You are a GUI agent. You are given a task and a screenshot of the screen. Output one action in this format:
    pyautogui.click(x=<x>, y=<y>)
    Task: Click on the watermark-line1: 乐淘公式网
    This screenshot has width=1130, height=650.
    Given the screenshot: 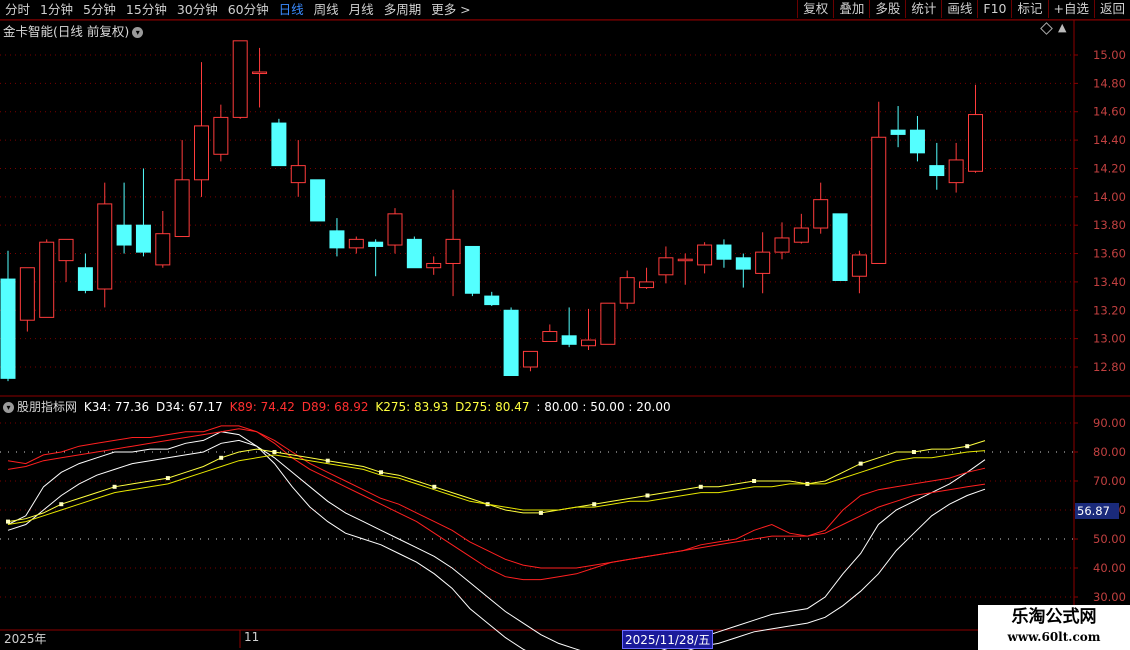 What is the action you would take?
    pyautogui.click(x=1054, y=617)
    